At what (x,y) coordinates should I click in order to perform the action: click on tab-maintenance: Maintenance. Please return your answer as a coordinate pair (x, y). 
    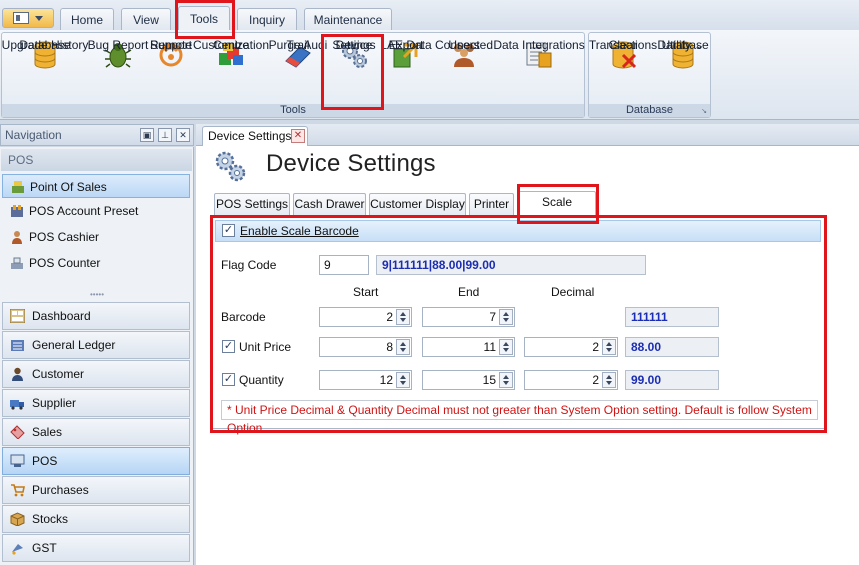
    Looking at the image, I should click on (348, 19).